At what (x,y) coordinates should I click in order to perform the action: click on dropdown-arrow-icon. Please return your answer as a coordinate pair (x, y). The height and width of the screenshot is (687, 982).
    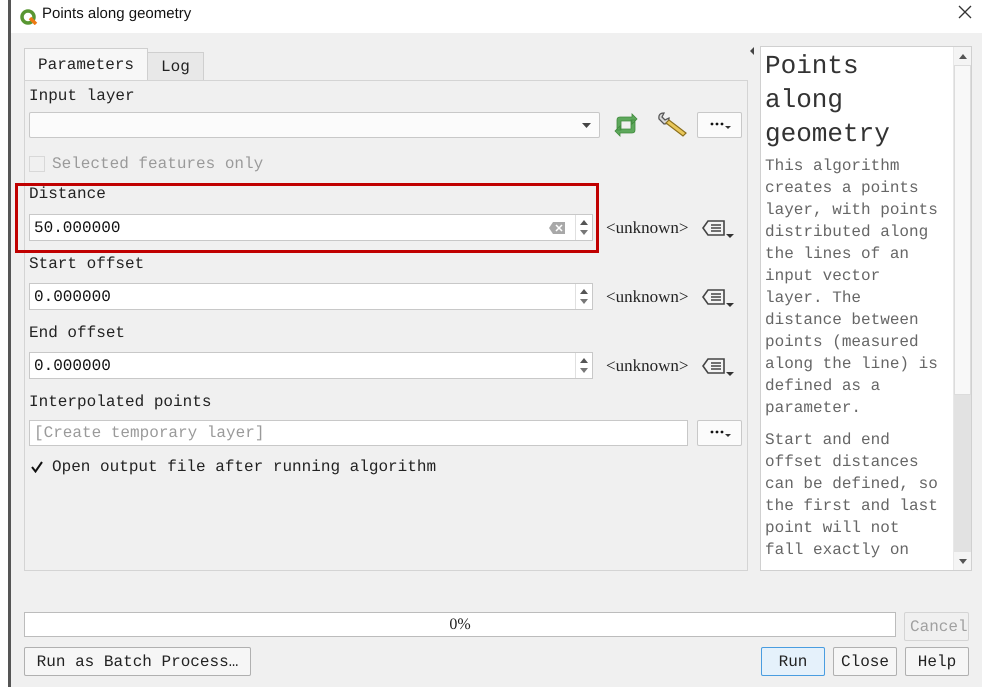
    Looking at the image, I should click on (586, 125).